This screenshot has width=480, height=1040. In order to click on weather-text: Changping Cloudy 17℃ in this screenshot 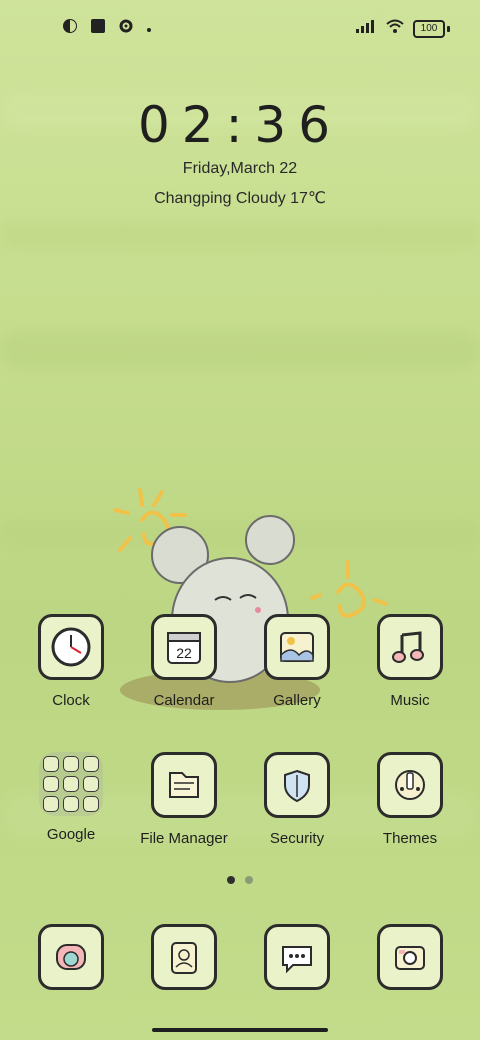, I will do `click(240, 198)`.